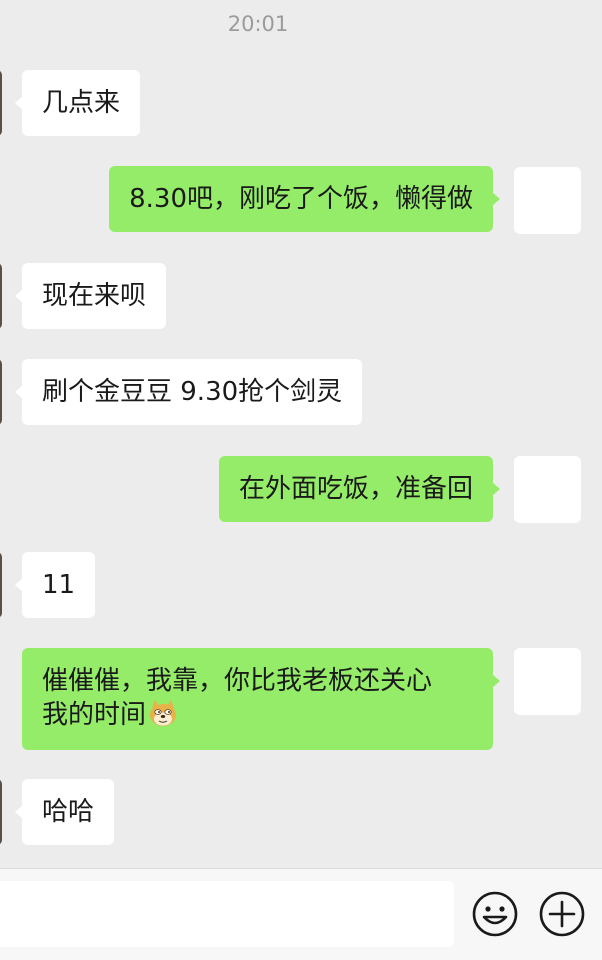  I want to click on message-bubble-received: 现在来呗, so click(90, 296).